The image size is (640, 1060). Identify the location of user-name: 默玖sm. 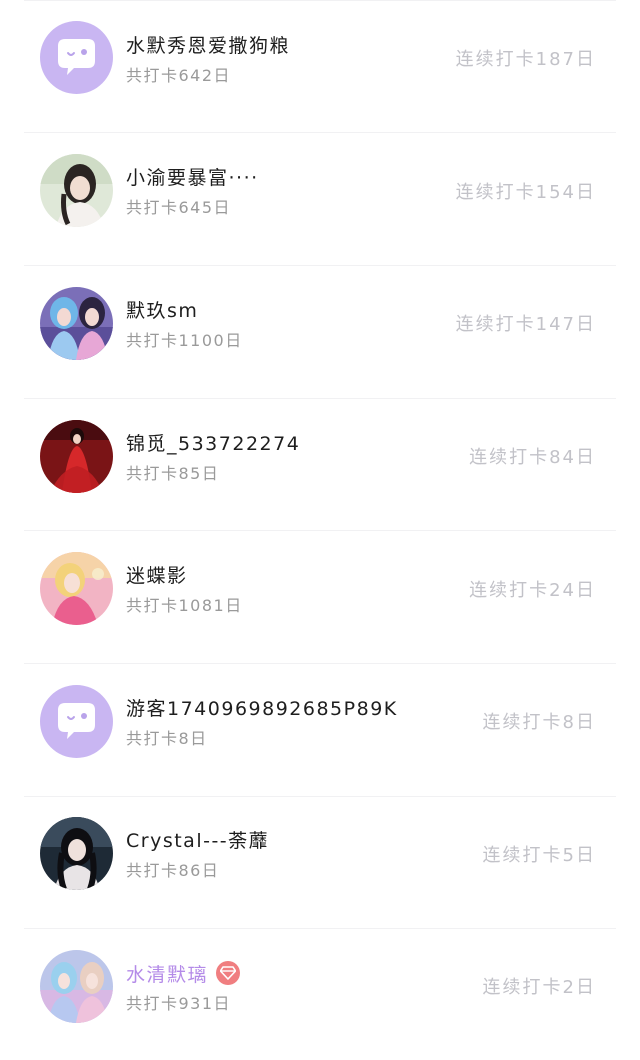
(162, 311).